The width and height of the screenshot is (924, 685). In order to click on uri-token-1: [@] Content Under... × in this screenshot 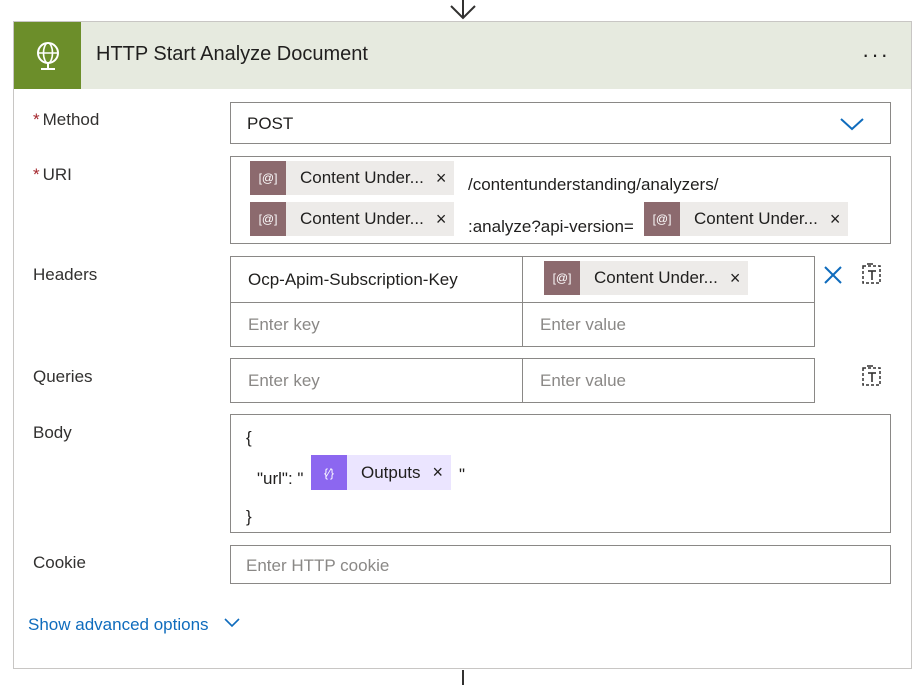, I will do `click(352, 178)`.